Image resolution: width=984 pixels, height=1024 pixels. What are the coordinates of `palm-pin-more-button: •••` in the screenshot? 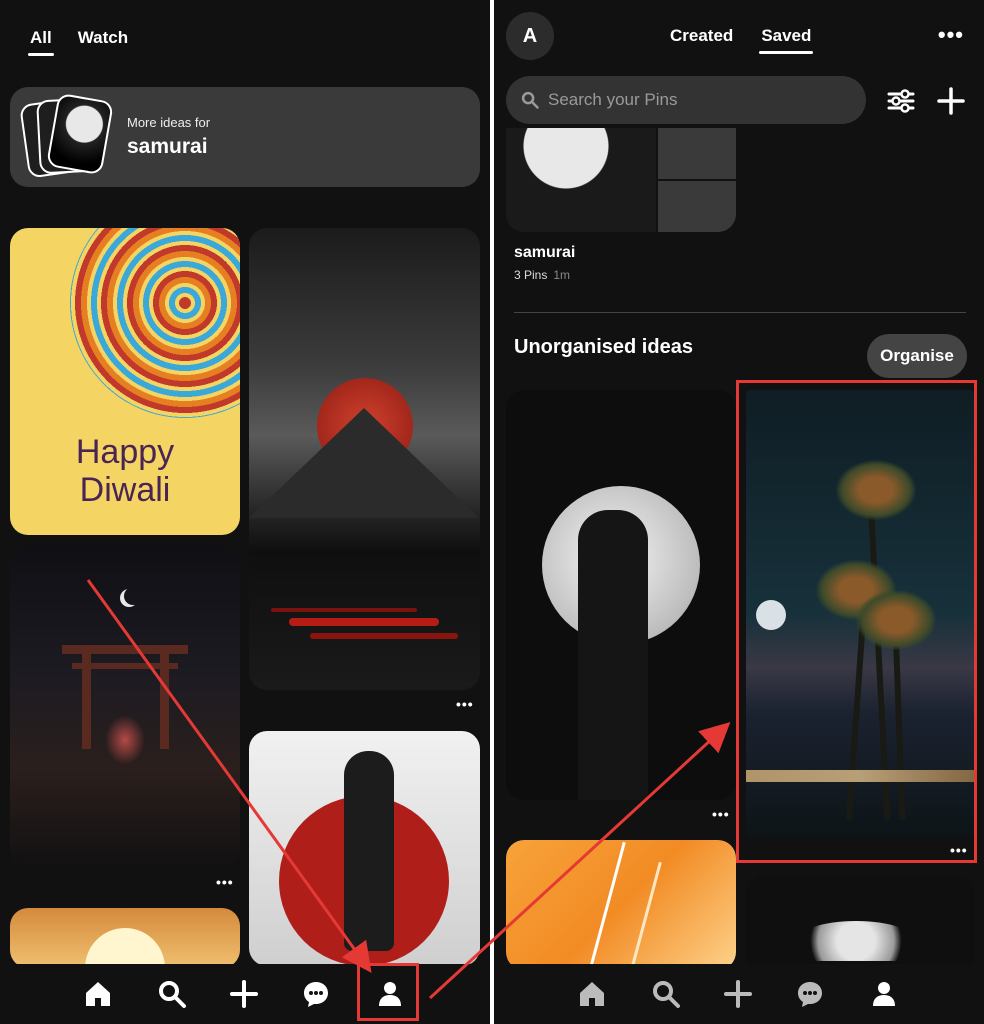 It's located at (959, 850).